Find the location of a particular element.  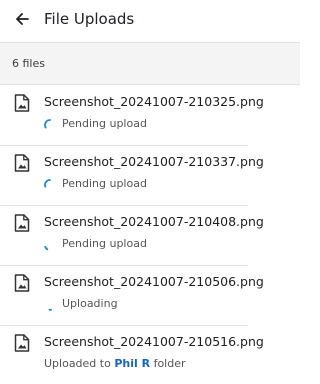

arrow-left-icon is located at coordinates (22, 19).